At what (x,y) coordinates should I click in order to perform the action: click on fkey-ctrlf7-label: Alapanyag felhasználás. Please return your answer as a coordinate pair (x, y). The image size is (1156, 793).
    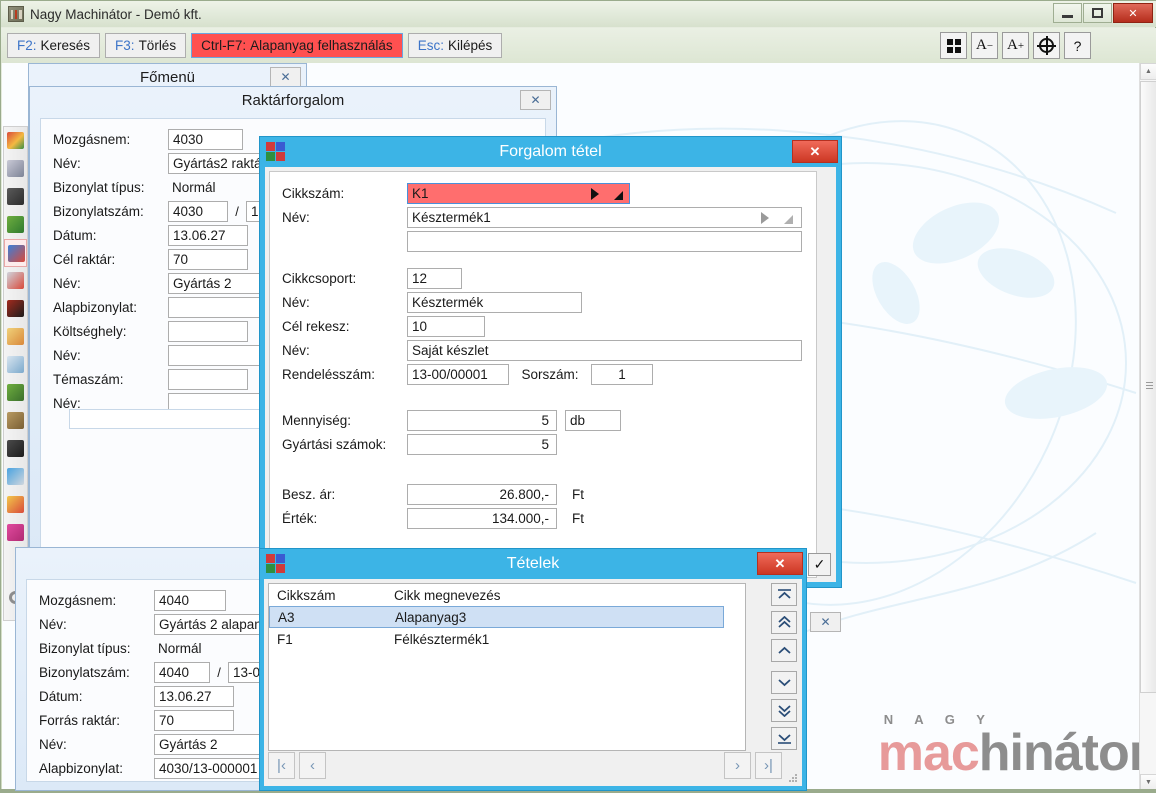
    Looking at the image, I should click on (321, 45).